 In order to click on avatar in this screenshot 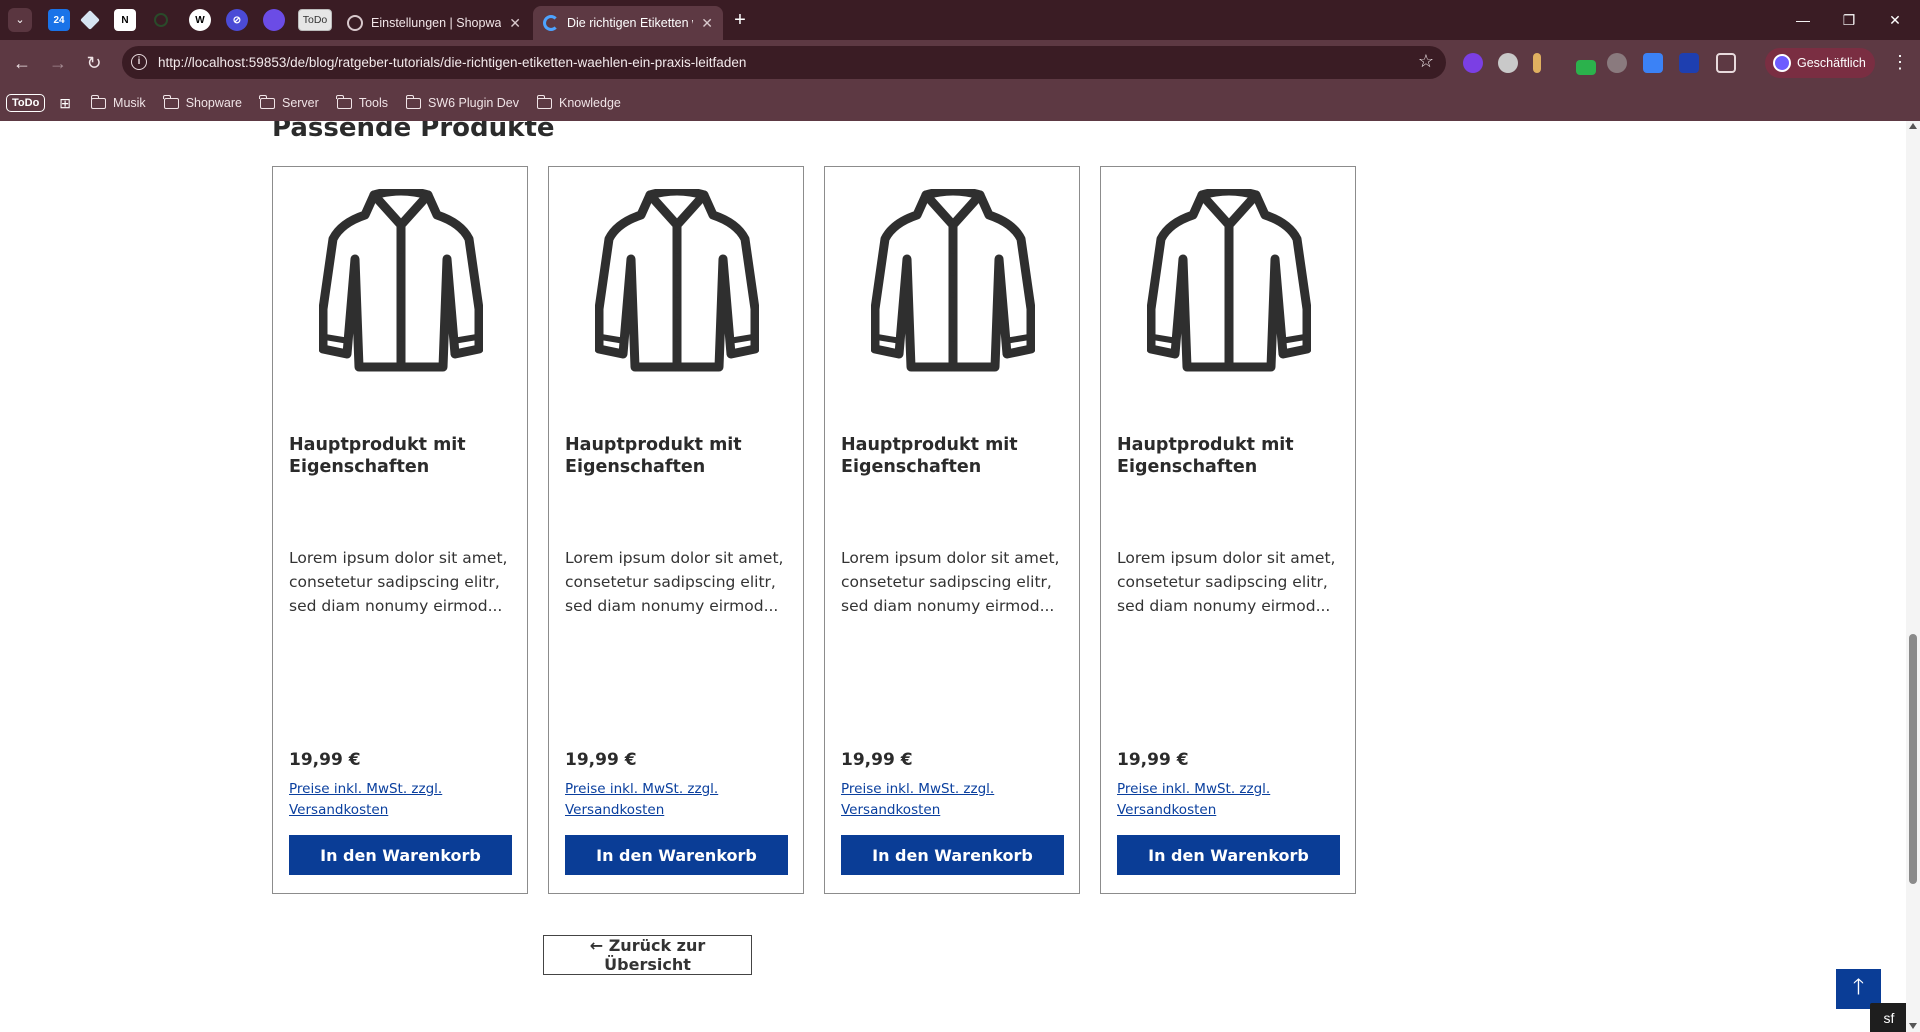, I will do `click(1782, 63)`.